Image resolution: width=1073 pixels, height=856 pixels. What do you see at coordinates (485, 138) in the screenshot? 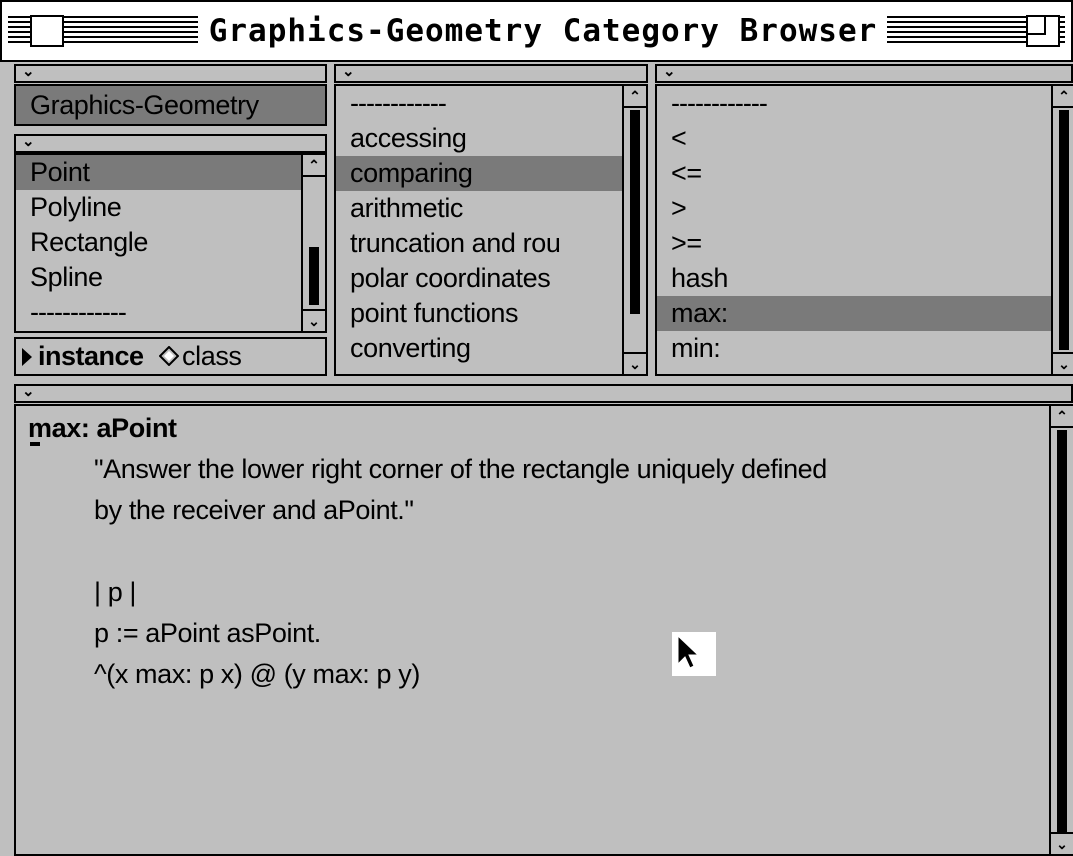
I see `protocol-item-accessing: accessing` at bounding box center [485, 138].